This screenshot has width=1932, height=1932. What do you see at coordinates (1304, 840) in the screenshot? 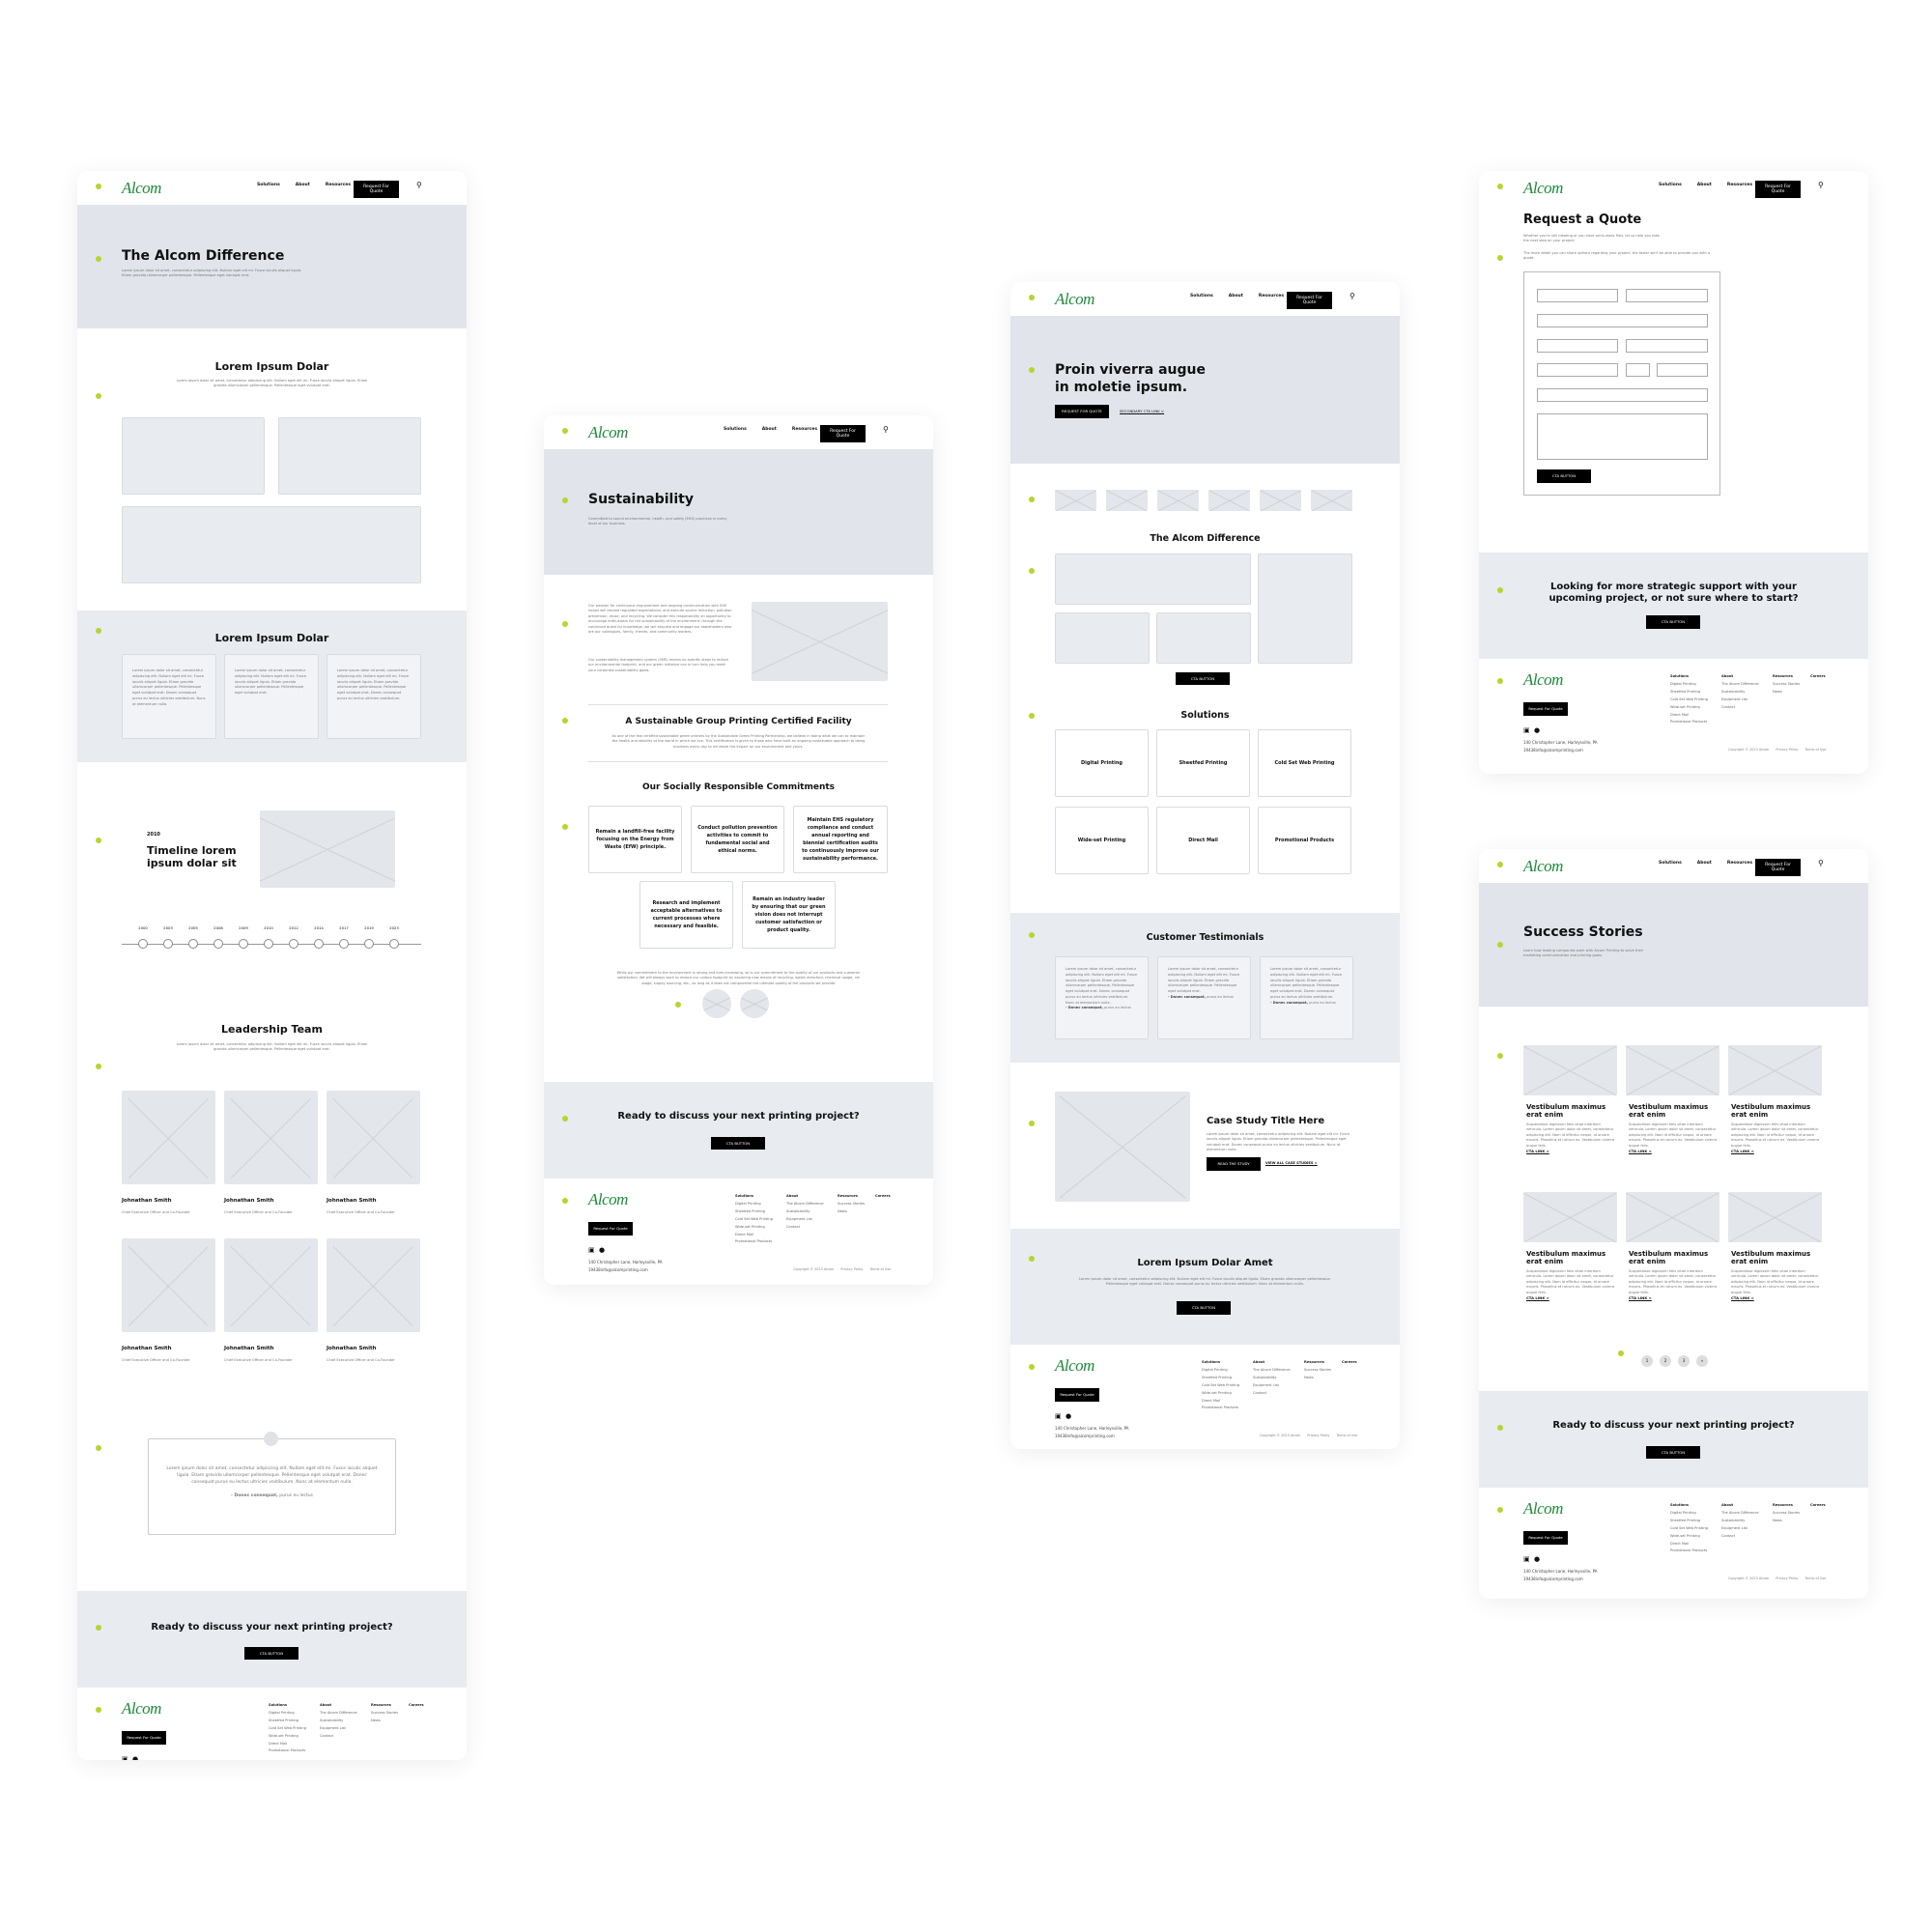
I see `solution-card: Promotional Products` at bounding box center [1304, 840].